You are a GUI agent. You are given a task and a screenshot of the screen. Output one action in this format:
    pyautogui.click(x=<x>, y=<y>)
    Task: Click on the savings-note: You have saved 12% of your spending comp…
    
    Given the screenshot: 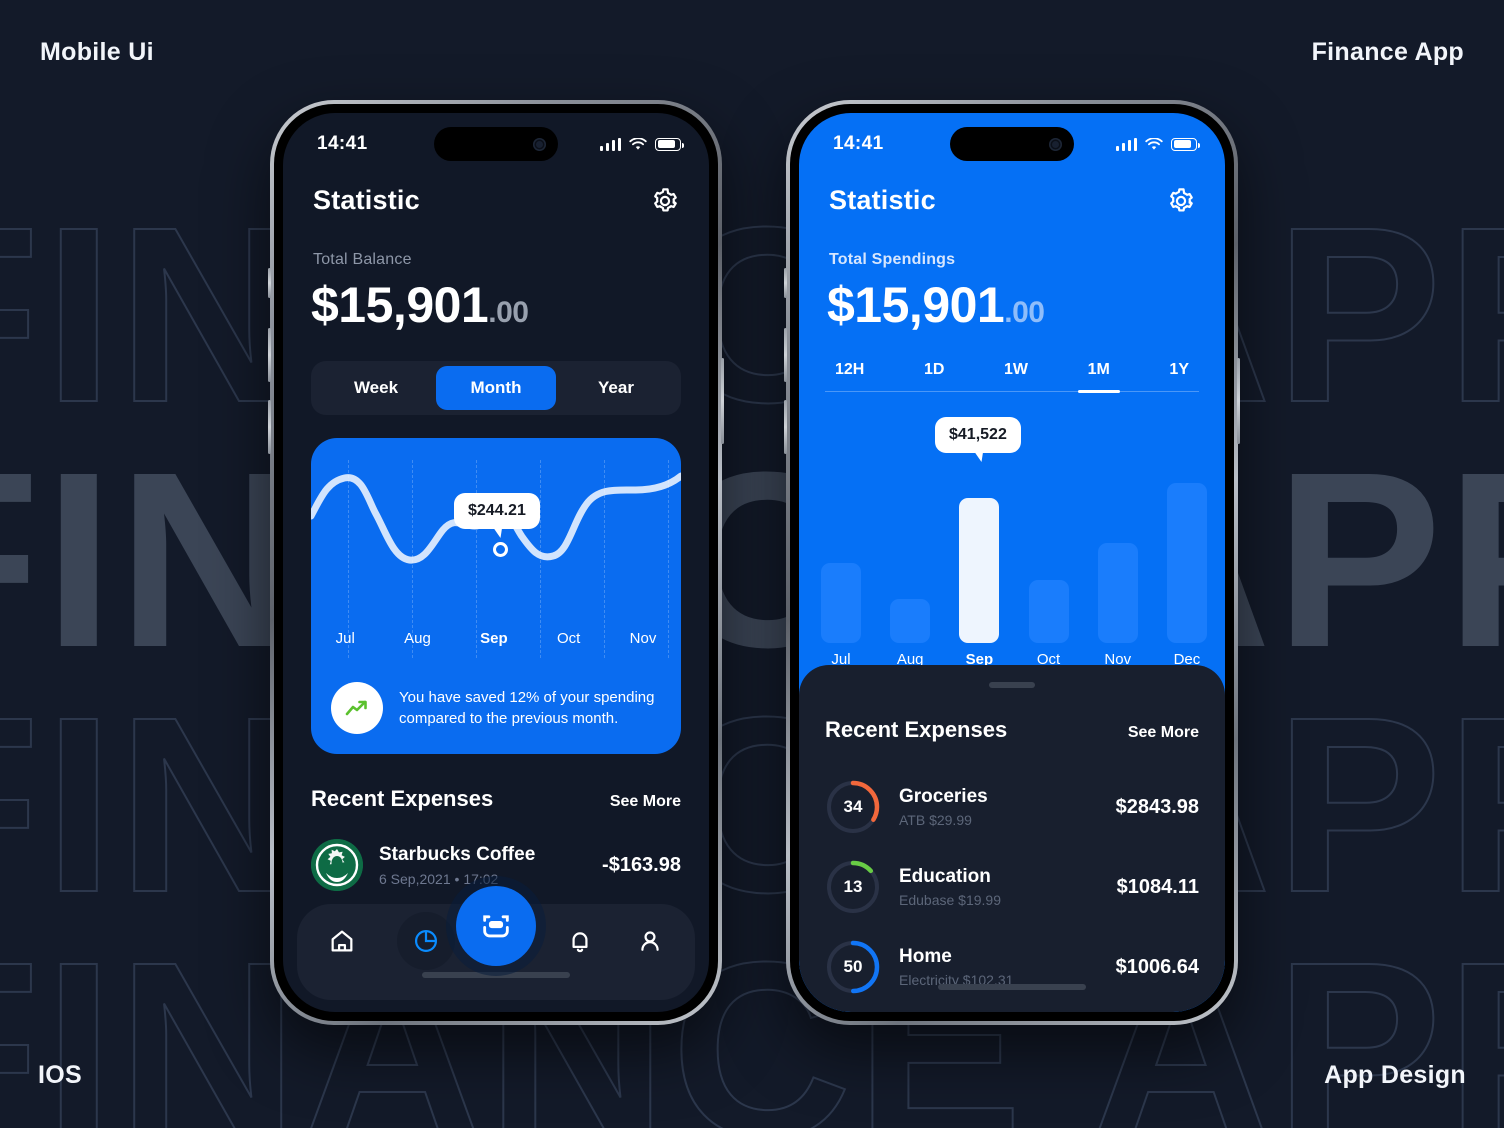 What is the action you would take?
    pyautogui.click(x=497, y=708)
    